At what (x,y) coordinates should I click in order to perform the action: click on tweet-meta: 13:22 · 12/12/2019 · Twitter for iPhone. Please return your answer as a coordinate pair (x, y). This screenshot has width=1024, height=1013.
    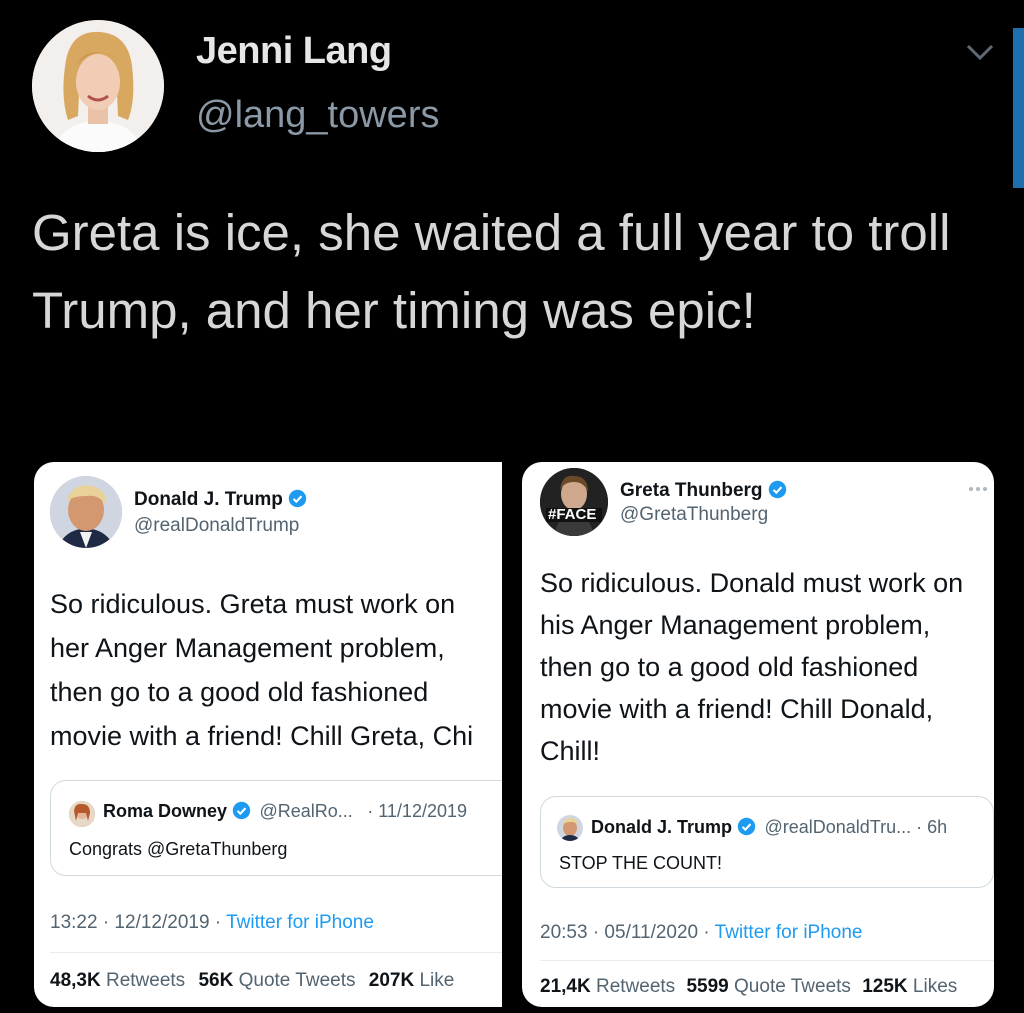
    Looking at the image, I should click on (212, 923).